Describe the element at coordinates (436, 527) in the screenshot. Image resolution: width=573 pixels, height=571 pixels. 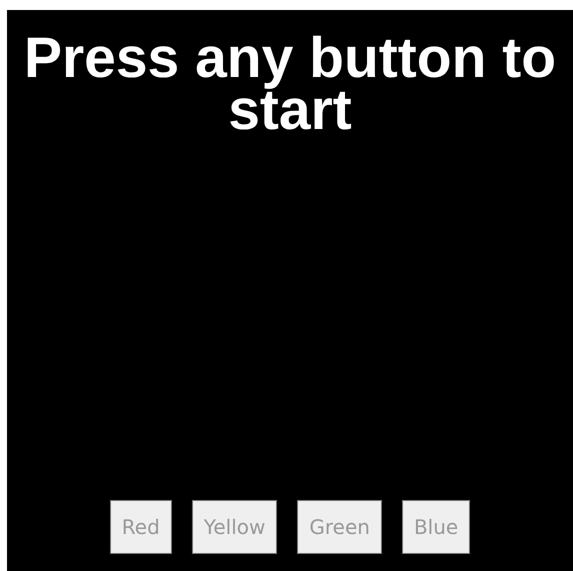
I see `color-button: Blue` at that location.